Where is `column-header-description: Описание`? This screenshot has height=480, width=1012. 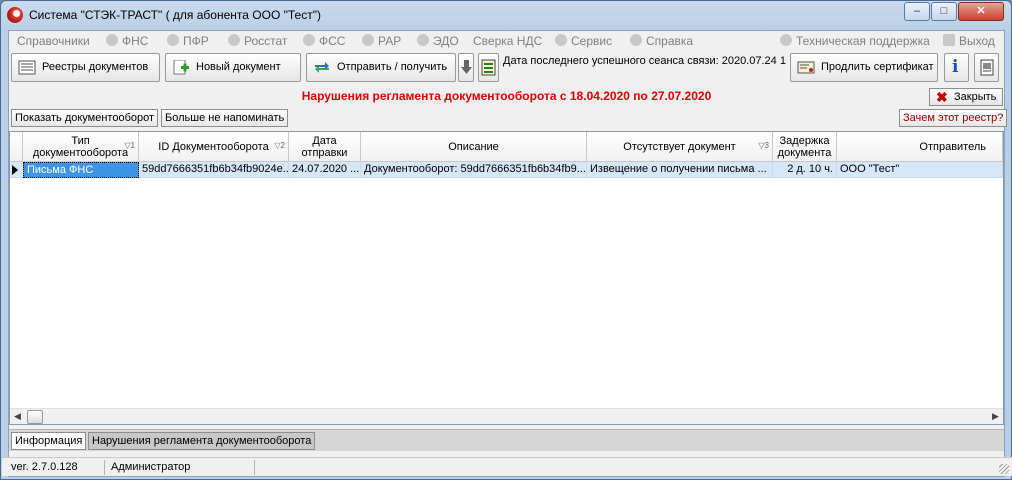
column-header-description: Описание is located at coordinates (474, 147).